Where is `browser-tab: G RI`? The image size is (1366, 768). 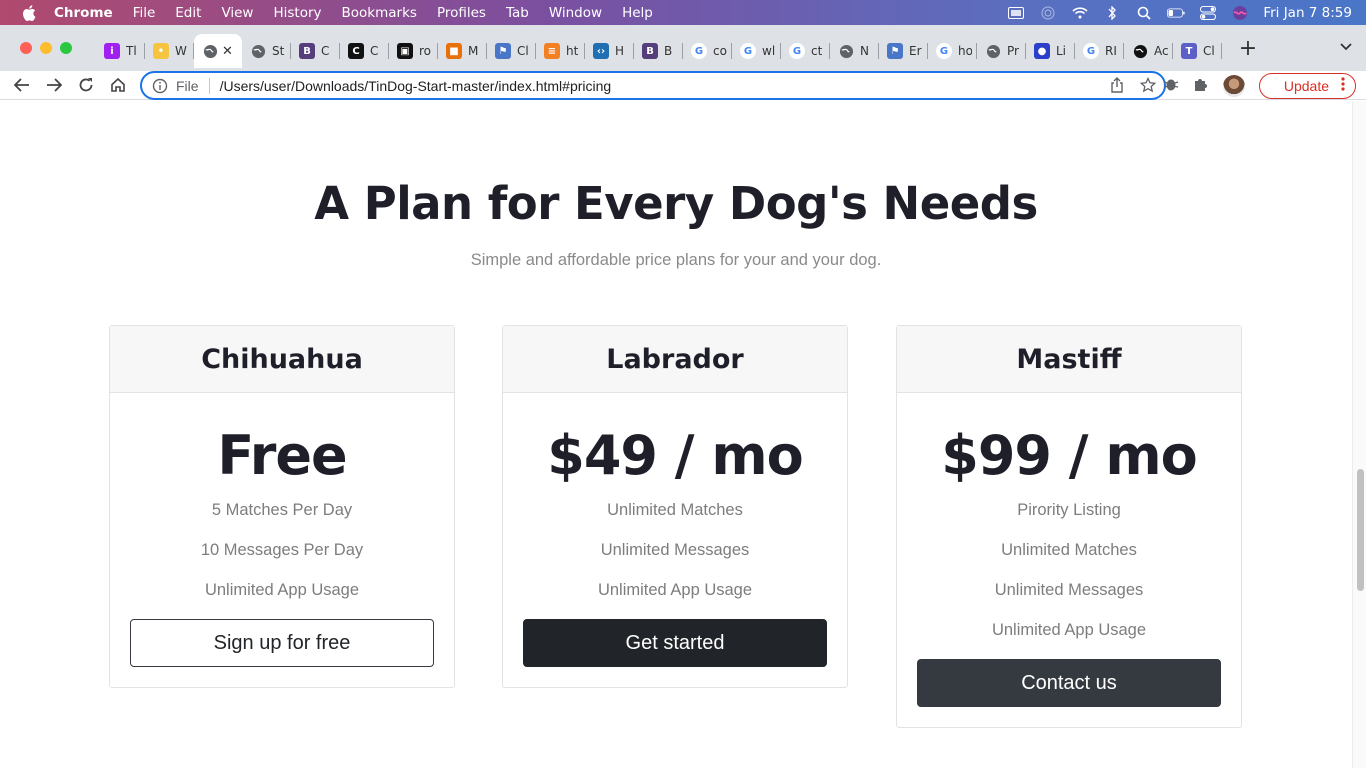 browser-tab: G RI is located at coordinates (1099, 51).